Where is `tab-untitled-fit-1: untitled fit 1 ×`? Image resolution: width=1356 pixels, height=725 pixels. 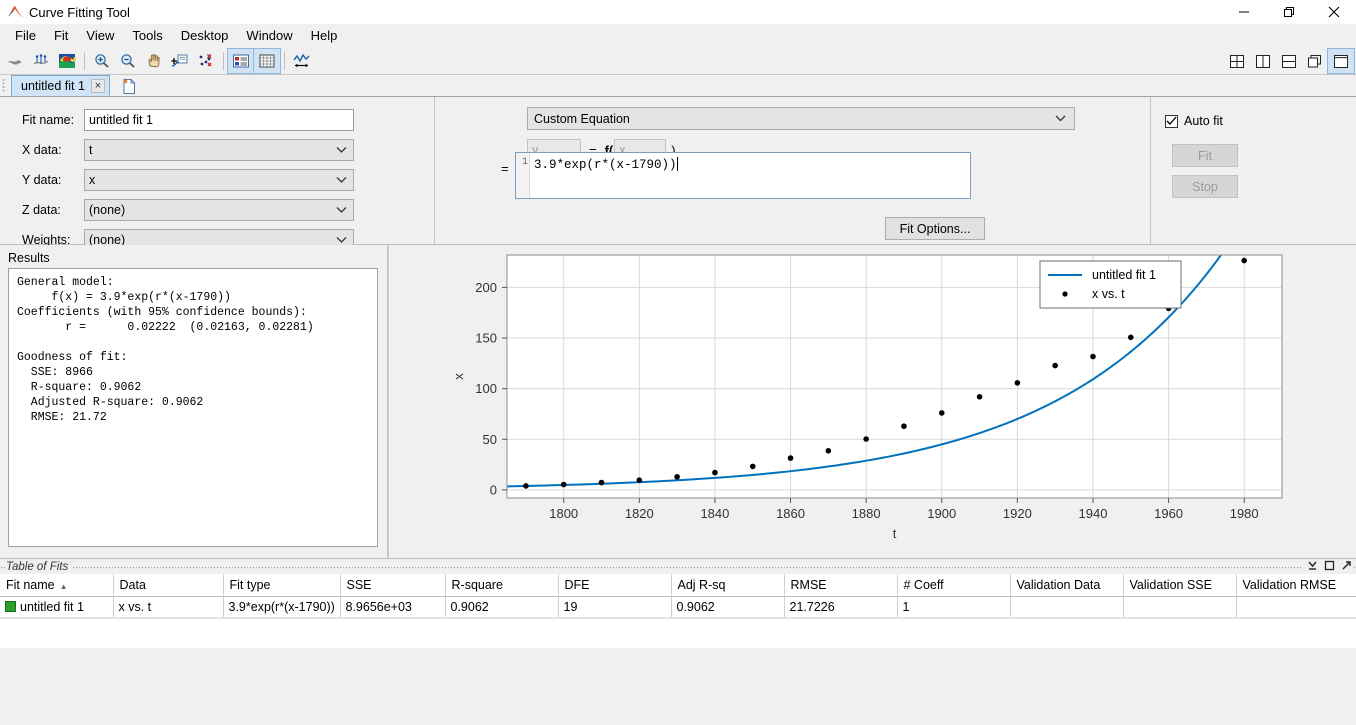 tab-untitled-fit-1: untitled fit 1 × is located at coordinates (60, 85).